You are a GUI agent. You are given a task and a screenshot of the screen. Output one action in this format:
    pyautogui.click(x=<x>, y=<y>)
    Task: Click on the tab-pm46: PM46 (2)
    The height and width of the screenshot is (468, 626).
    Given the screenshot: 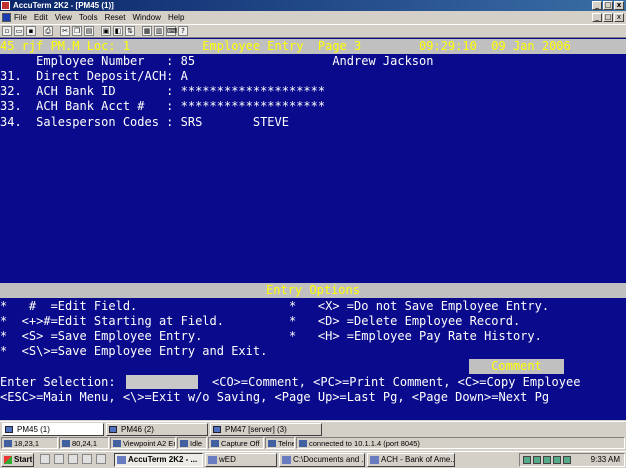 What is the action you would take?
    pyautogui.click(x=157, y=429)
    